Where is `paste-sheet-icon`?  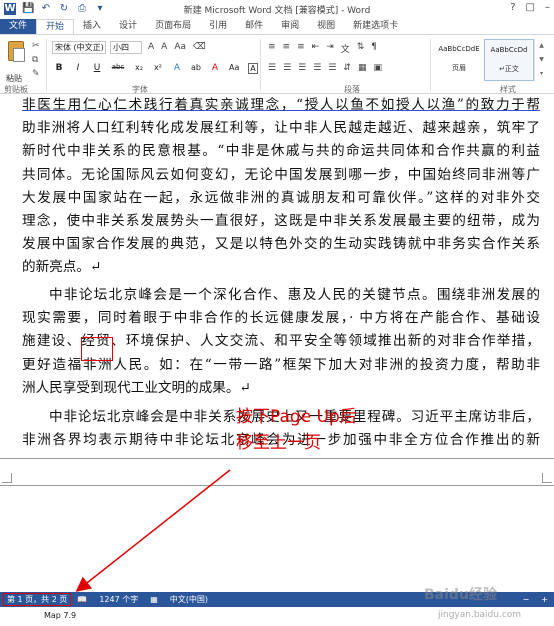 paste-sheet-icon is located at coordinates (19, 55).